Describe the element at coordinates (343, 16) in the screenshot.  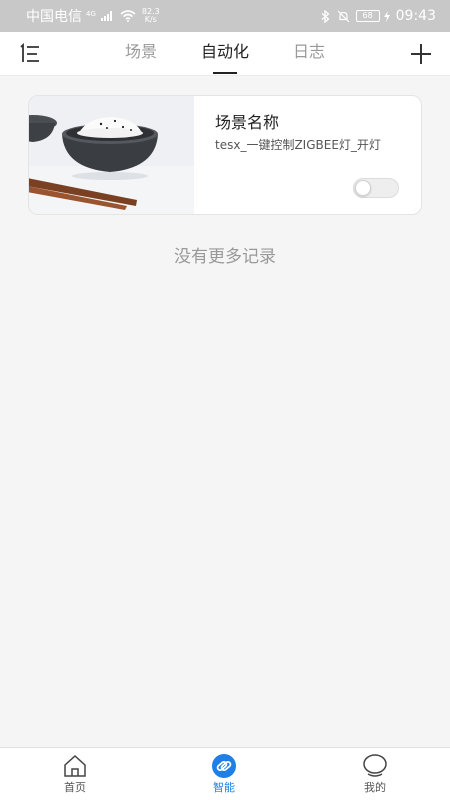
I see `mute-bell-icon` at that location.